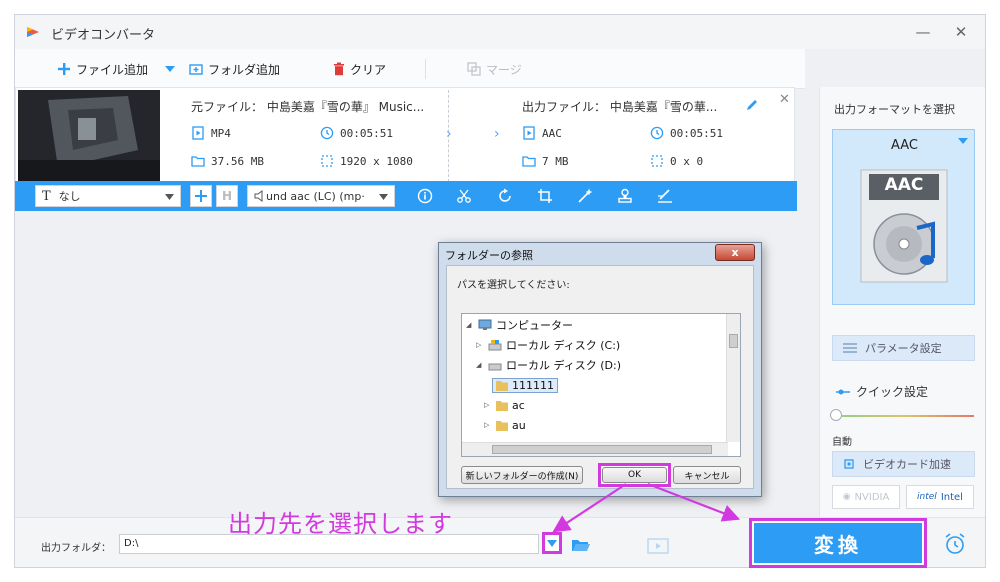 The width and height of the screenshot is (1000, 582). I want to click on gpu-acceleration-button: ビデオカード加速, so click(903, 464).